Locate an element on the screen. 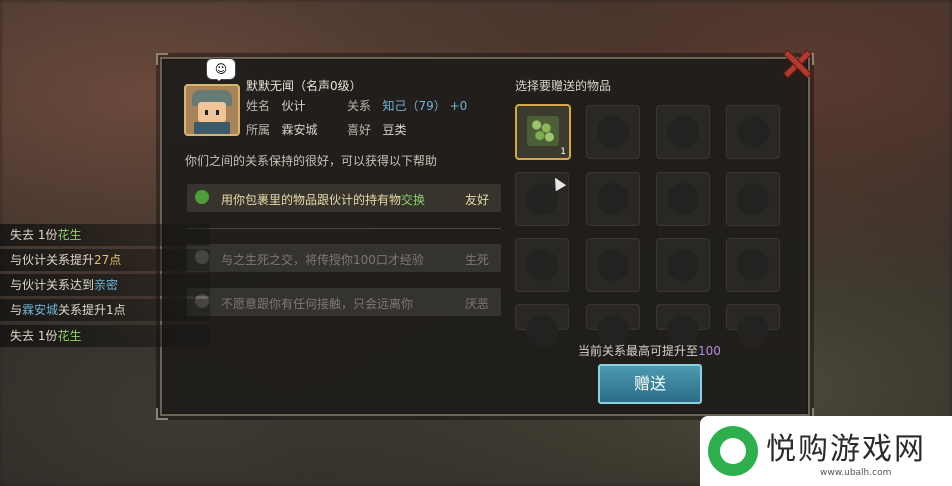  faction-value: 霖安城 is located at coordinates (299, 130).